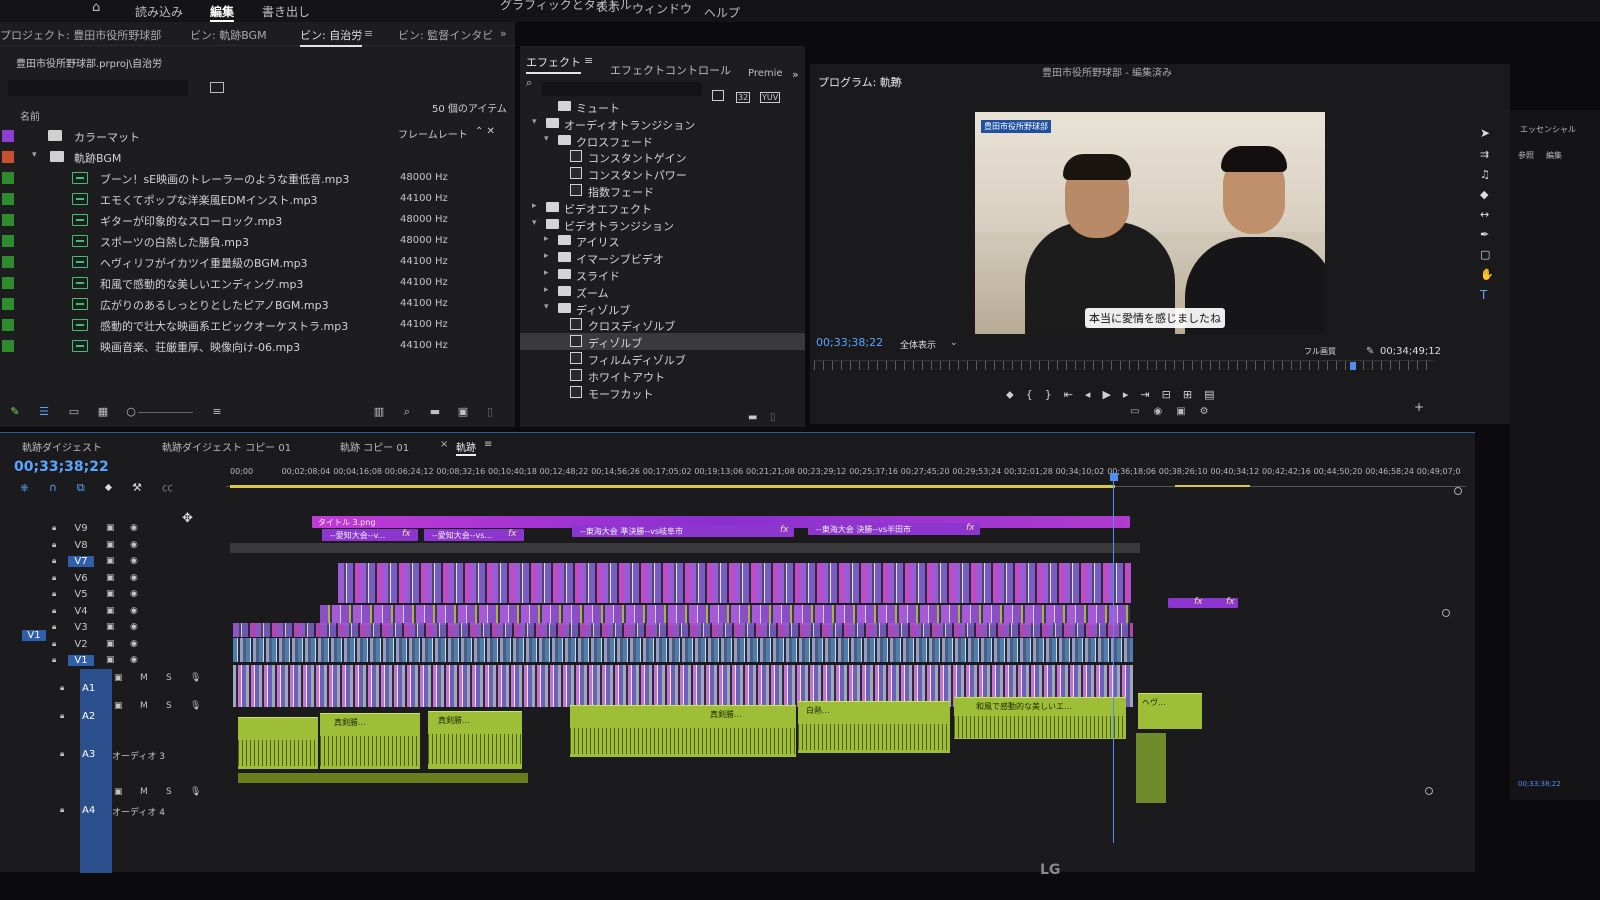  I want to click on list-item: ブーン！sE映画のトレーラーのような重低音.mp3 48000 Hz, so click(257, 178).